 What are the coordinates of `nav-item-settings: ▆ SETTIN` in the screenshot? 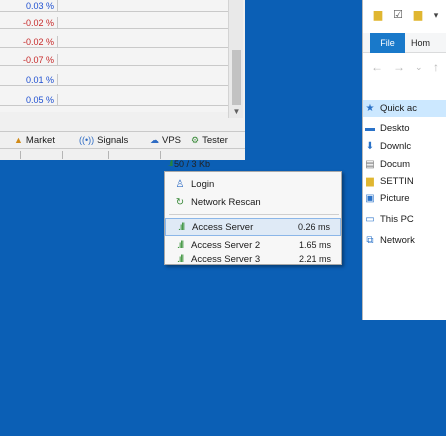 It's located at (404, 181).